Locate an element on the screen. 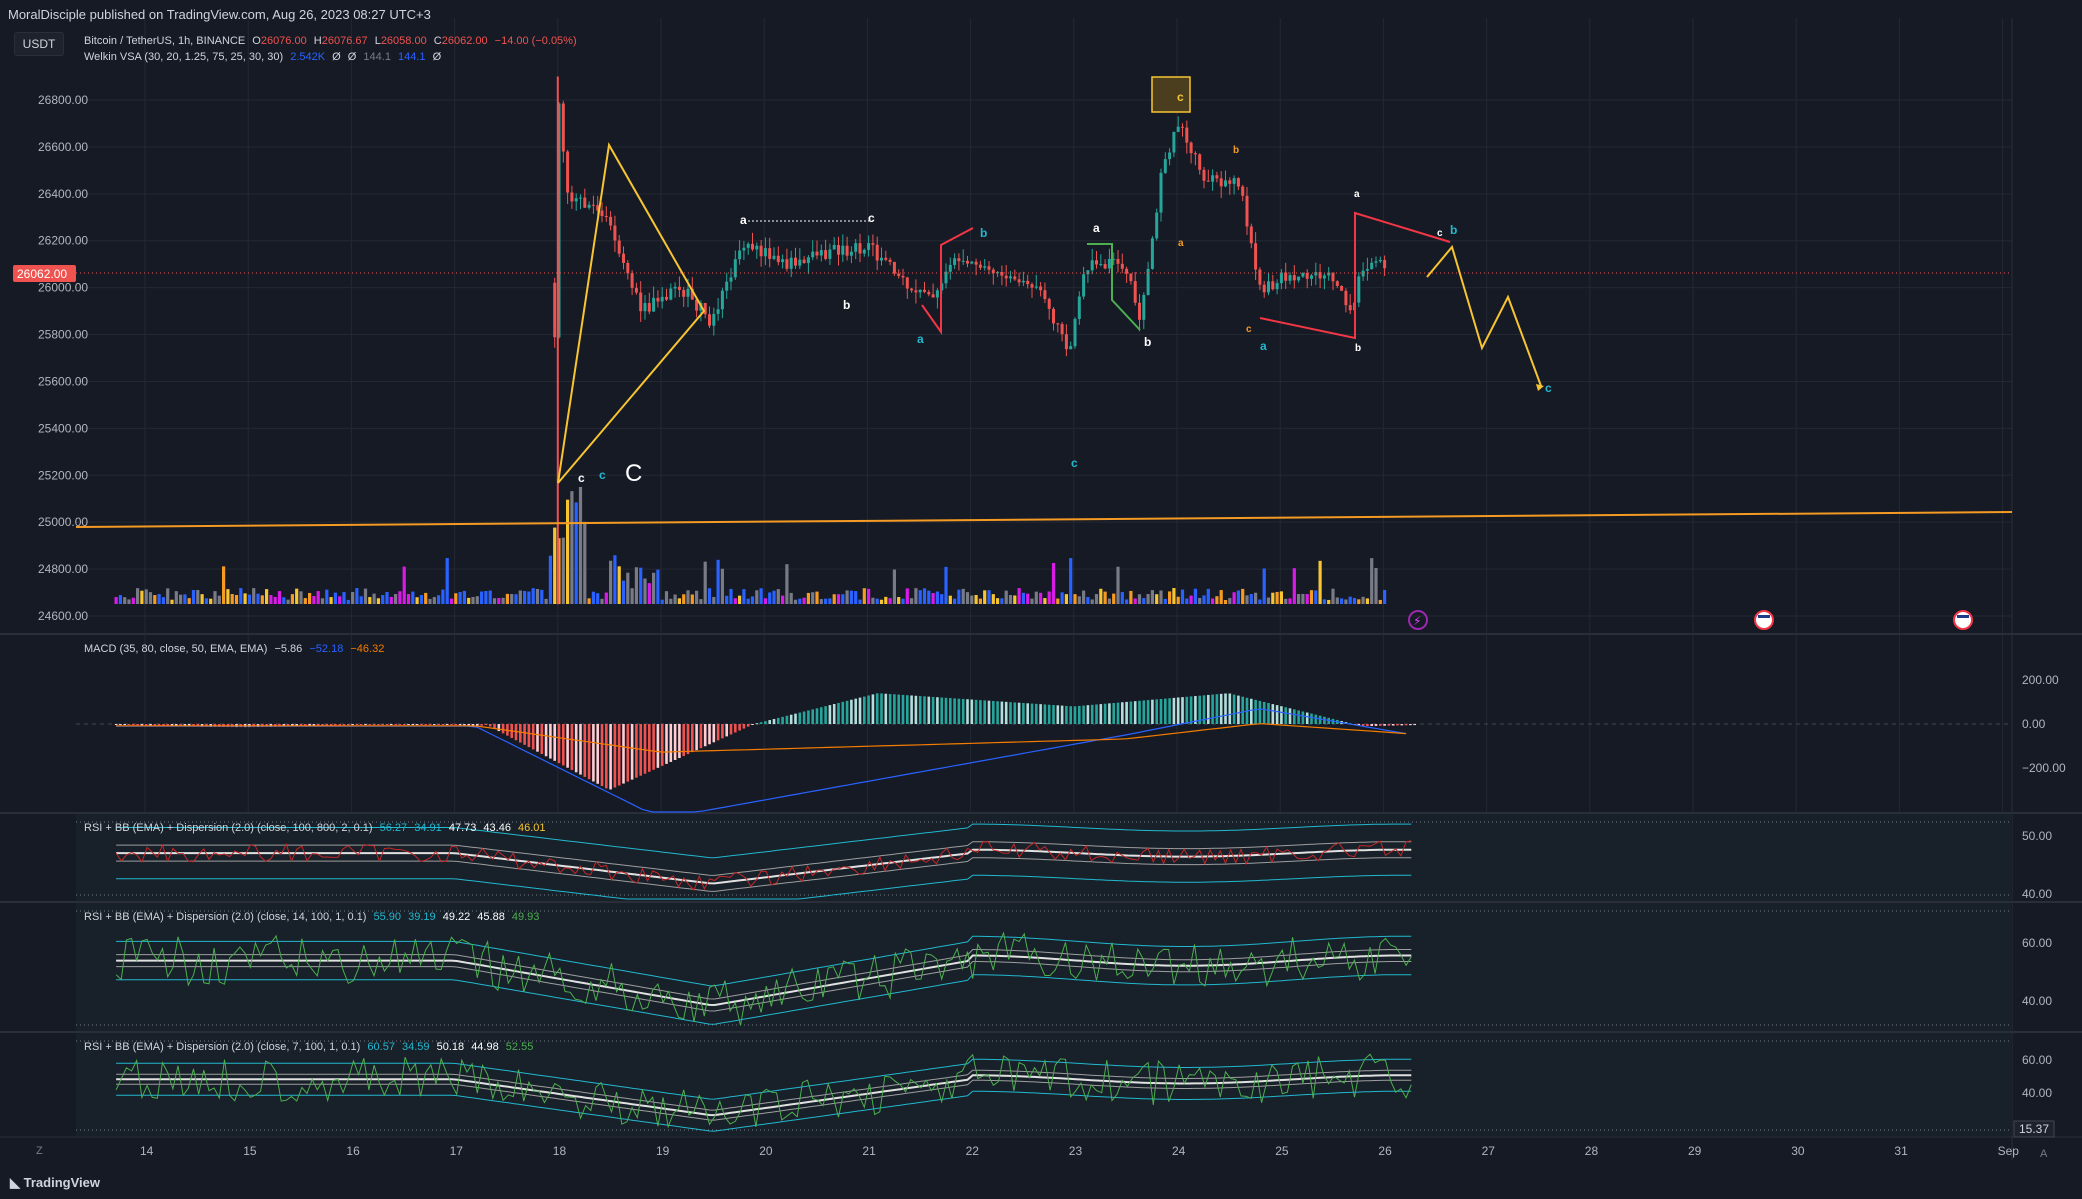 This screenshot has height=1199, width=2082. macd-hist-value: −5.86 is located at coordinates (288, 649).